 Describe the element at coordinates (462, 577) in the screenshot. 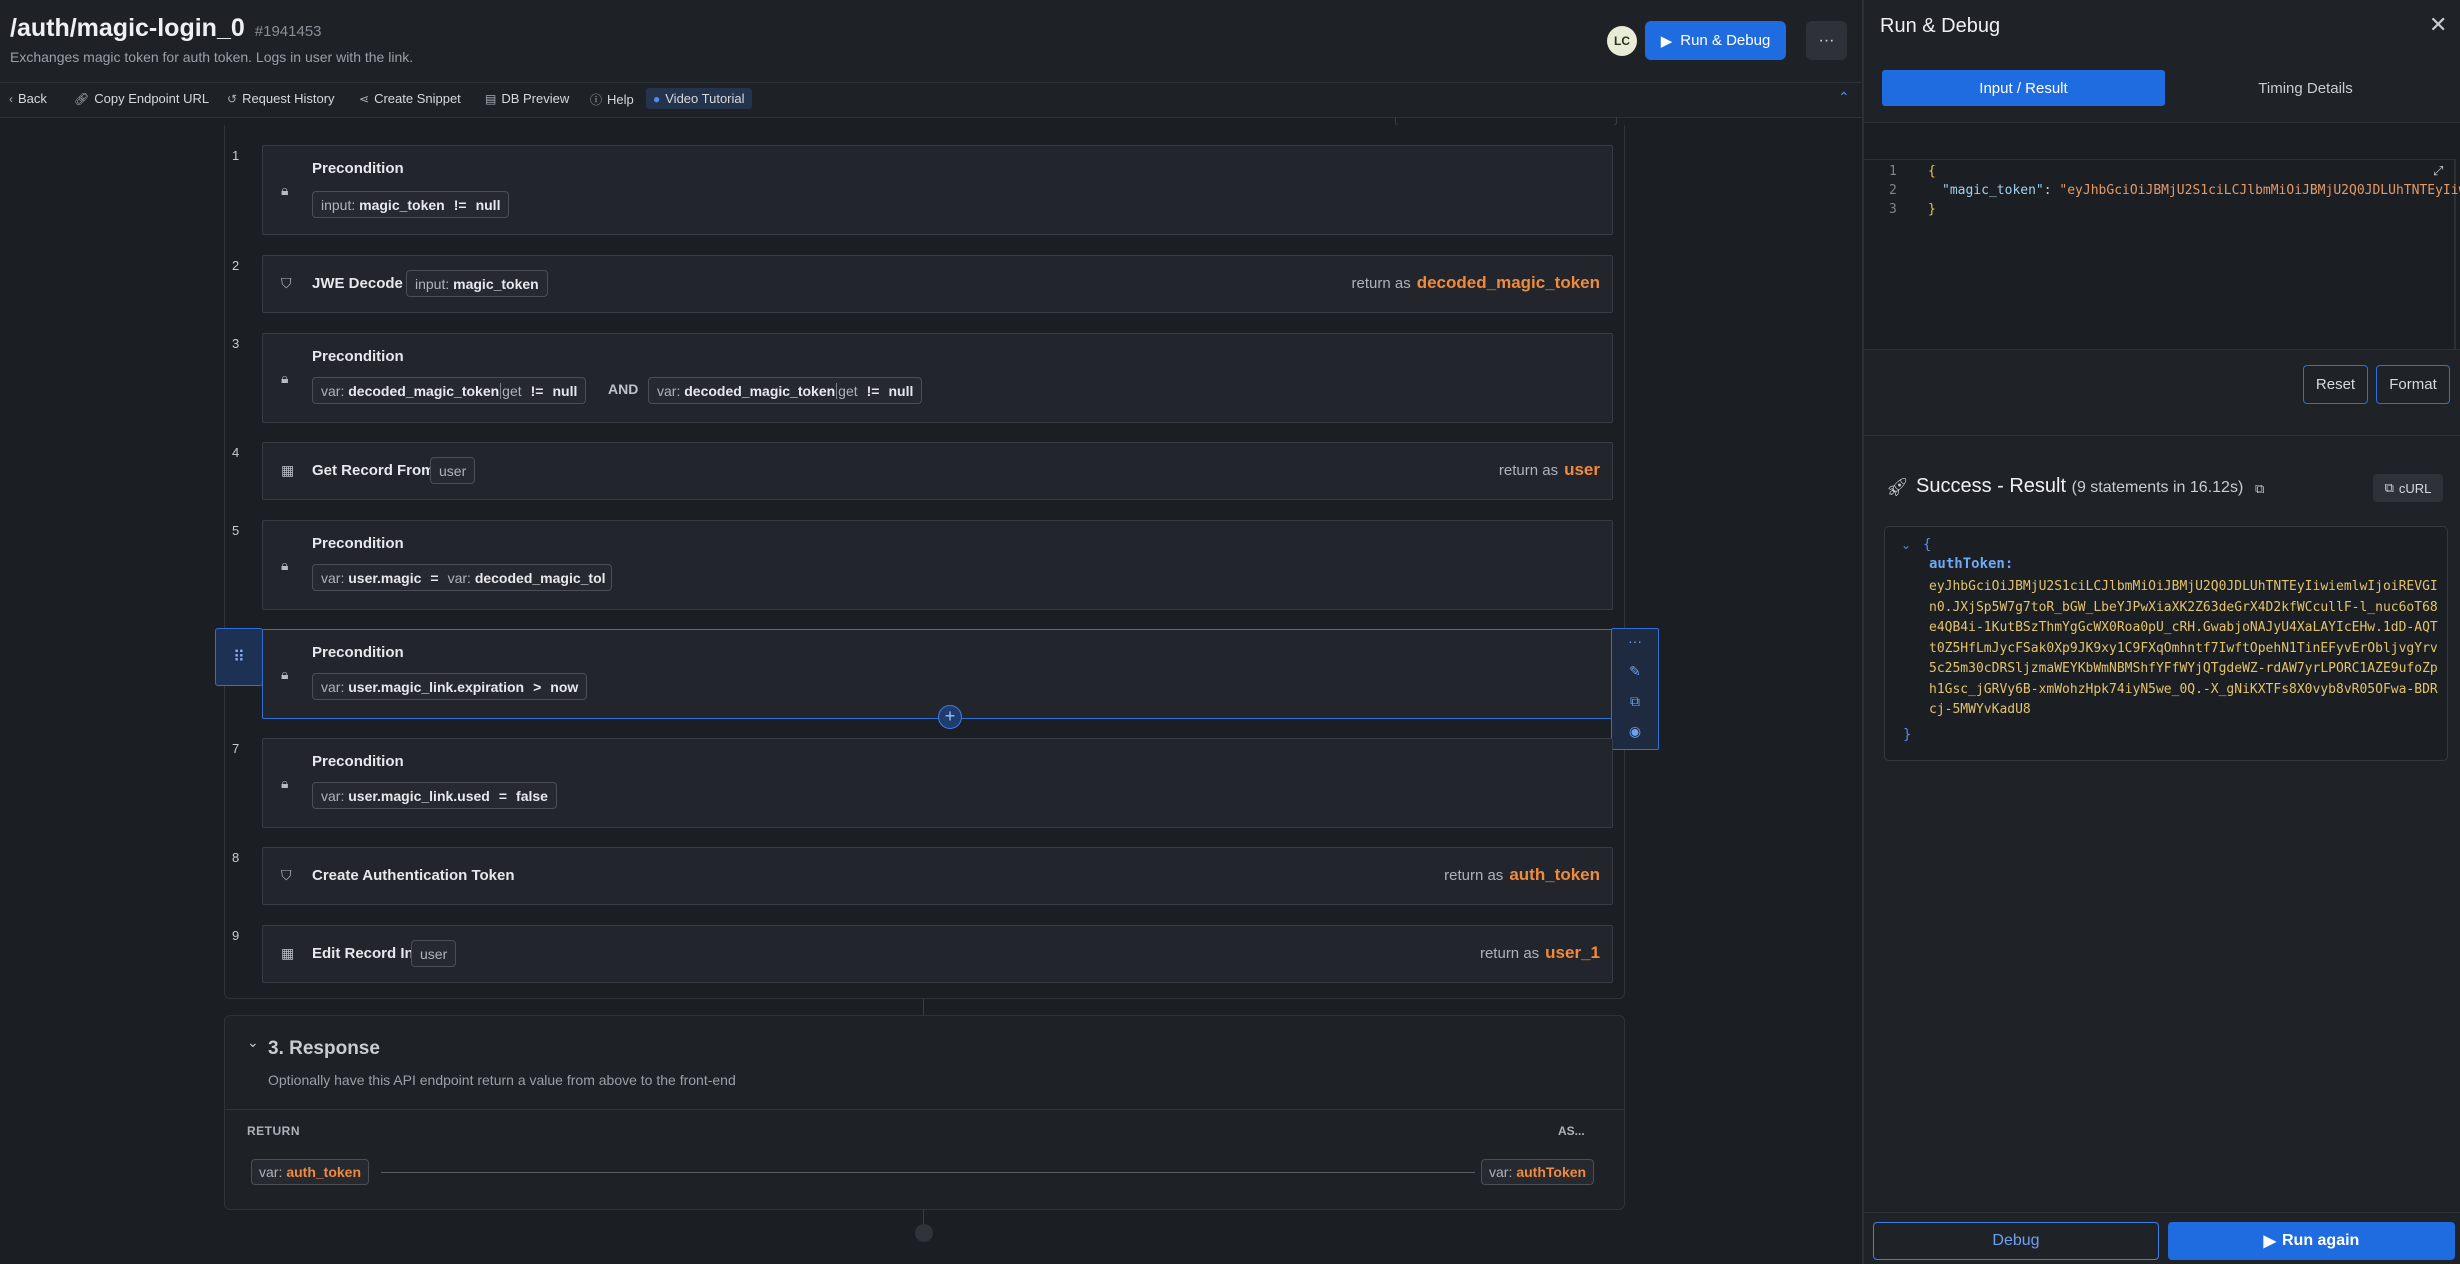

I see `condition-chip: var: user.magic = var: decoded_magic_tol` at that location.